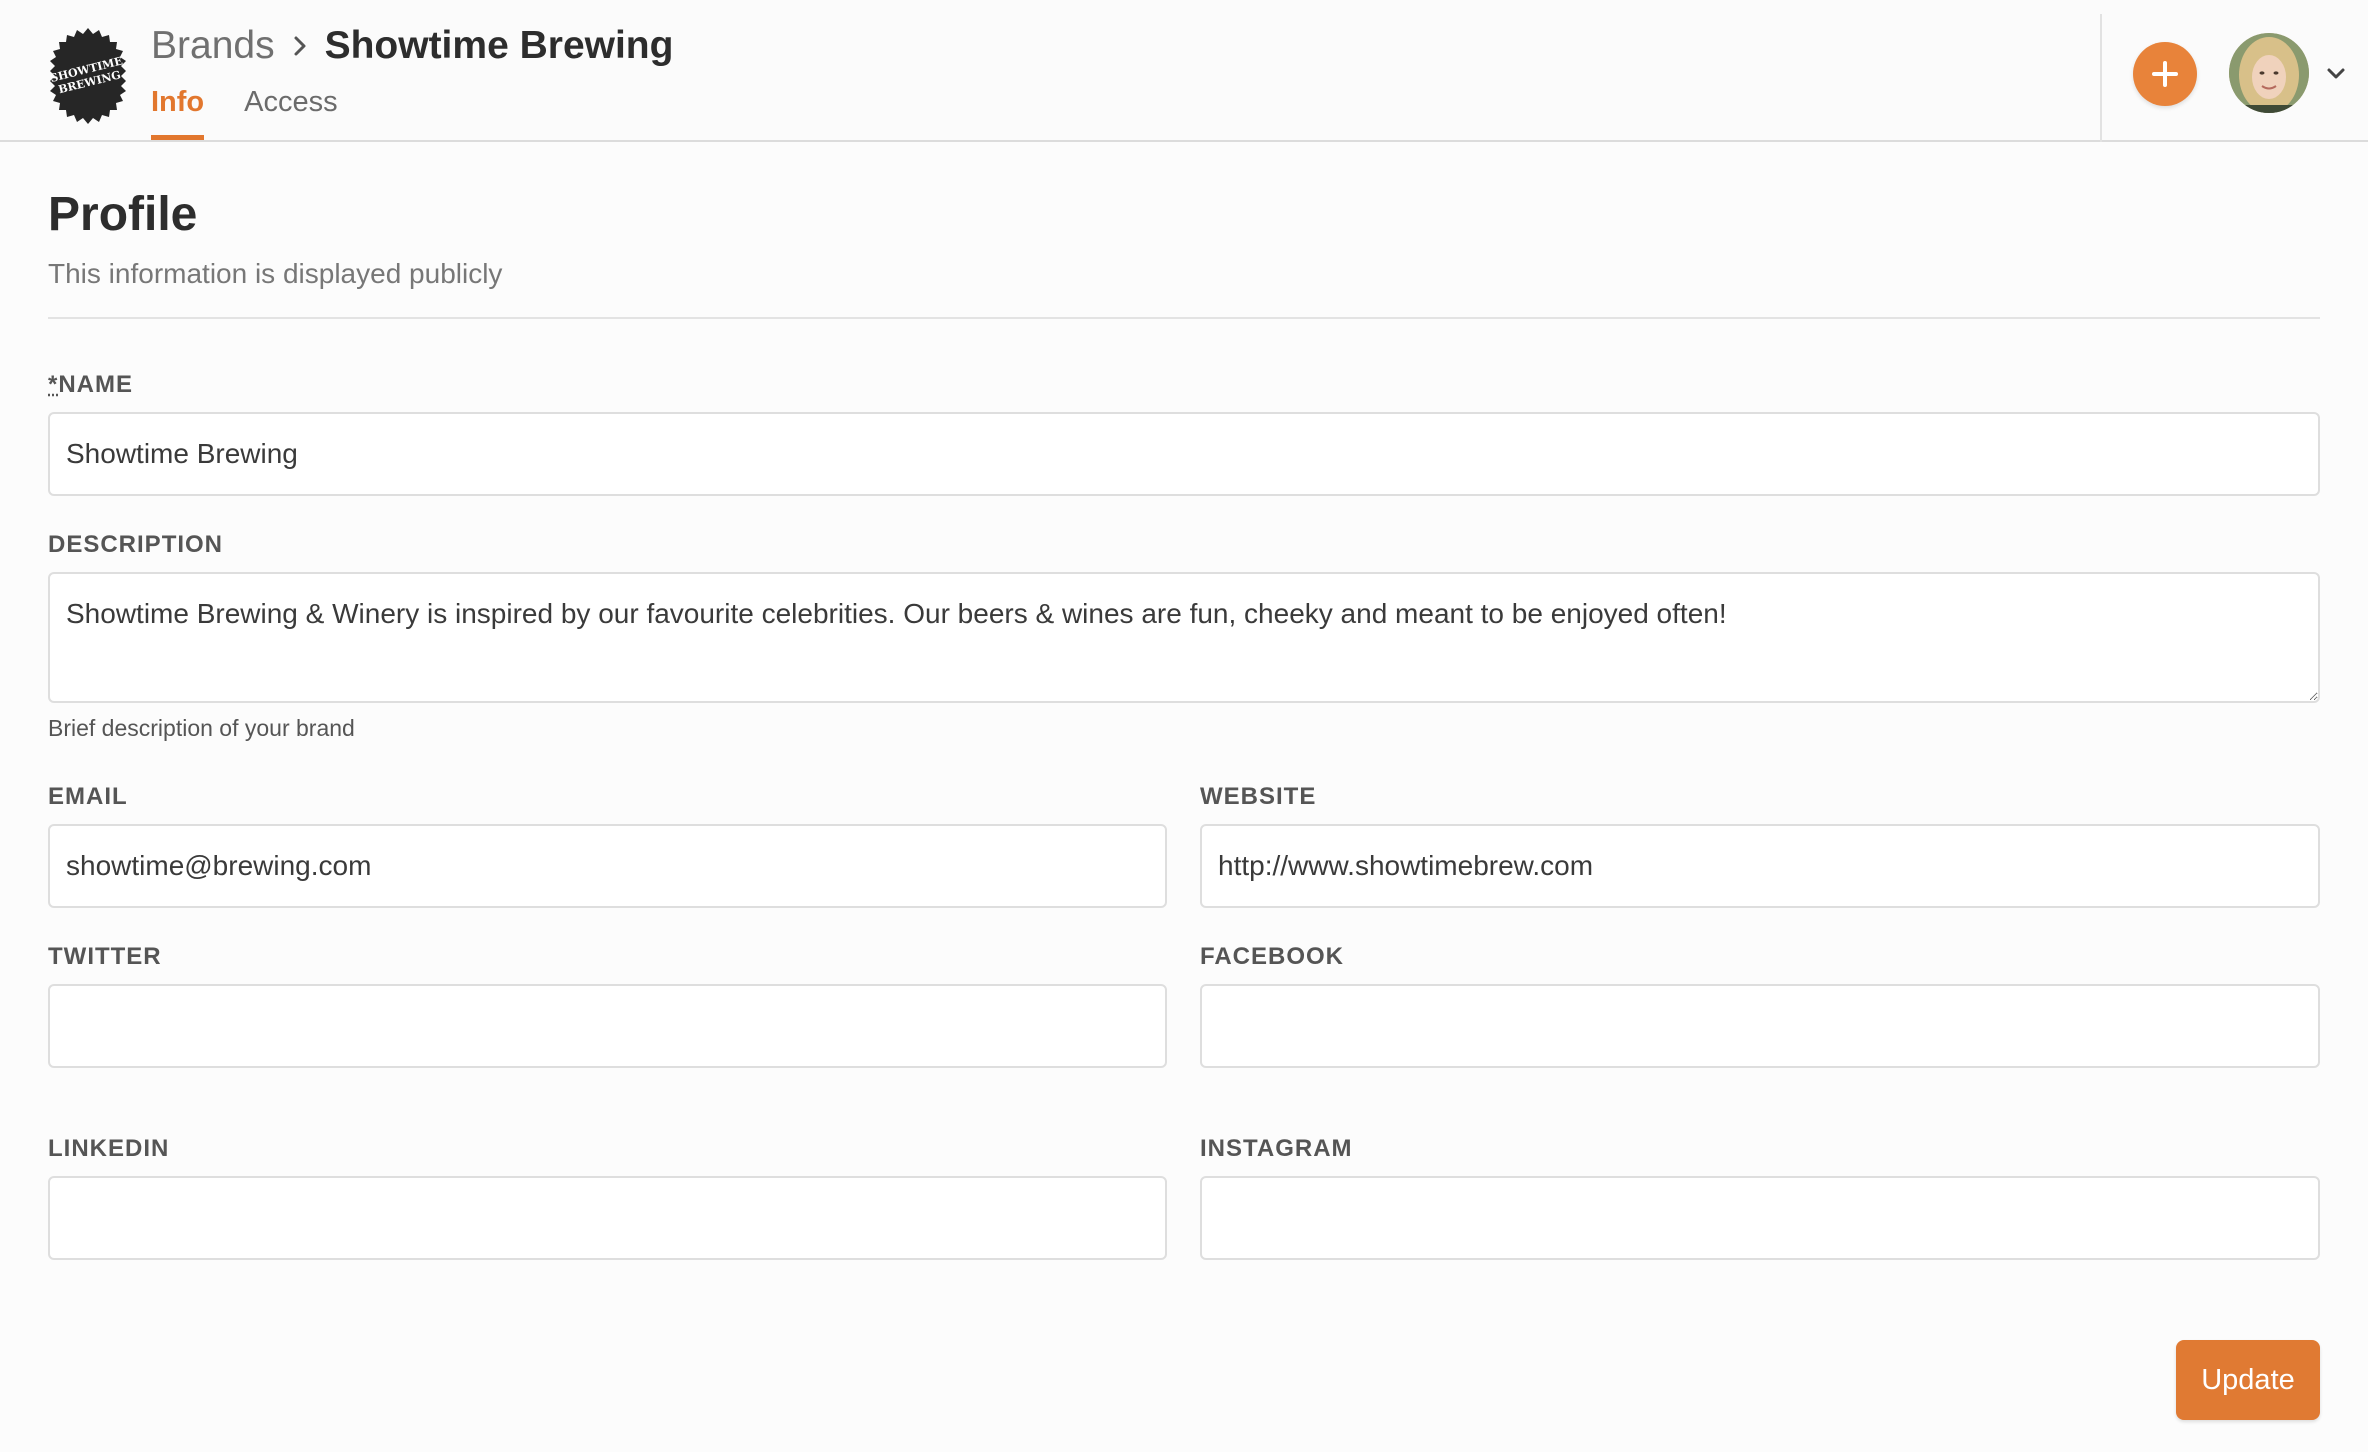 Image resolution: width=2368 pixels, height=1452 pixels. What do you see at coordinates (109, 1148) in the screenshot?
I see `linkedin-label: LINKEDIN` at bounding box center [109, 1148].